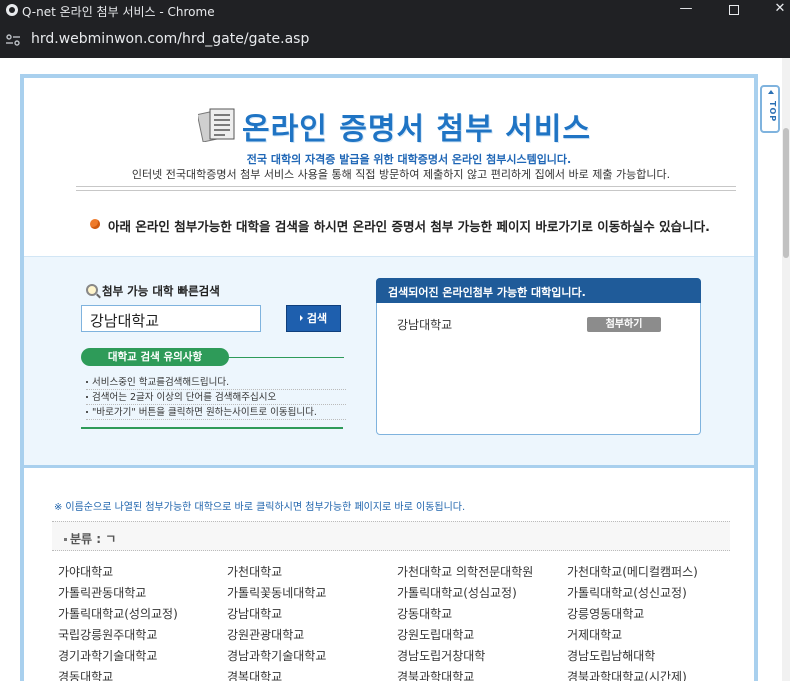  Describe the element at coordinates (435, 634) in the screenshot. I see `university-link: 강원도립대학교` at that location.